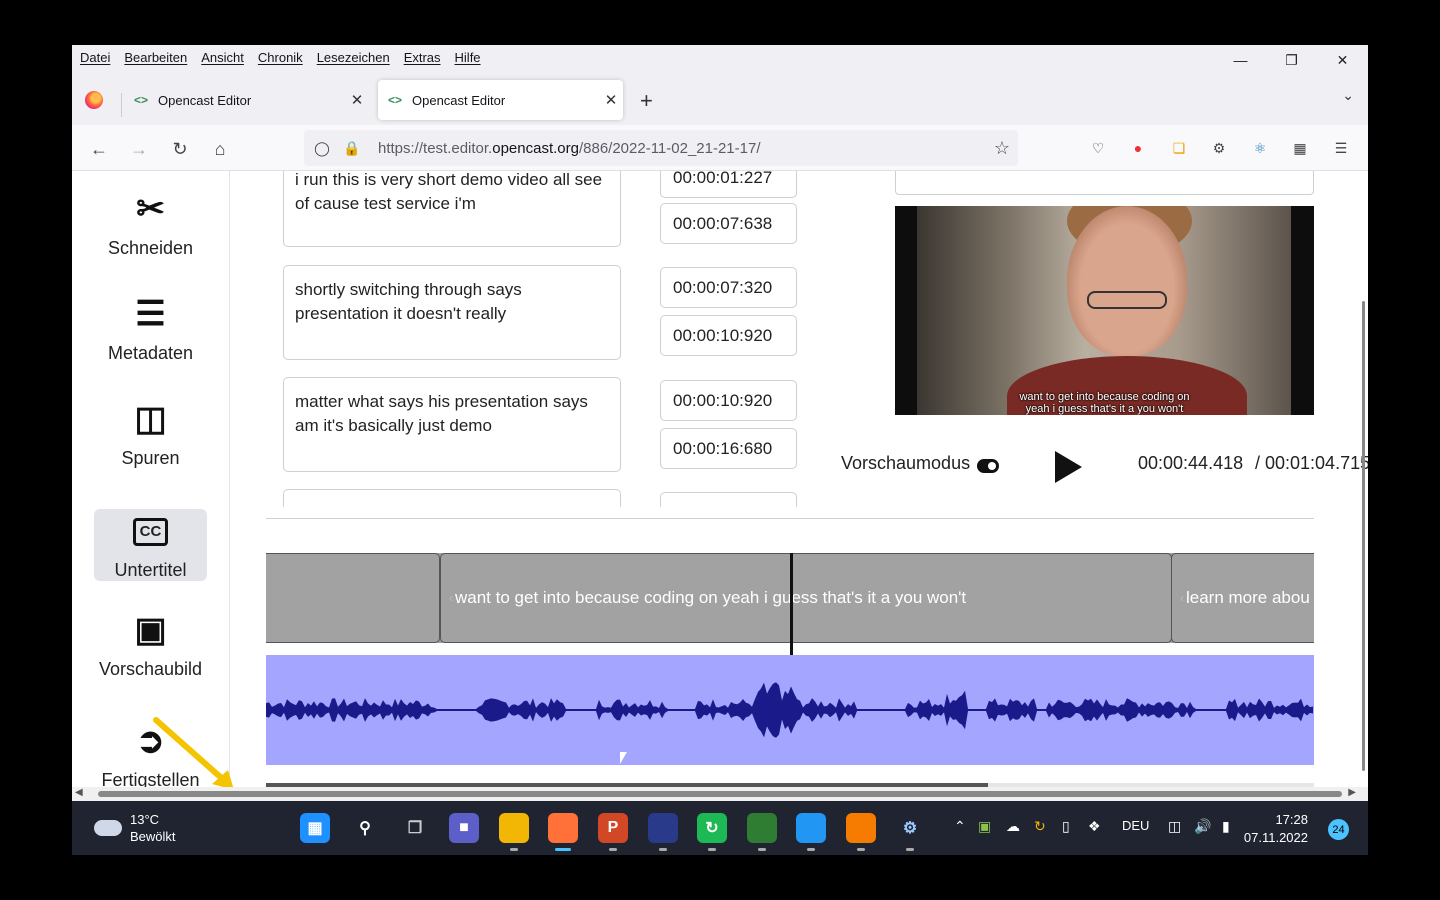 This screenshot has height=900, width=1440. I want to click on network-icon: ◫, so click(1174, 826).